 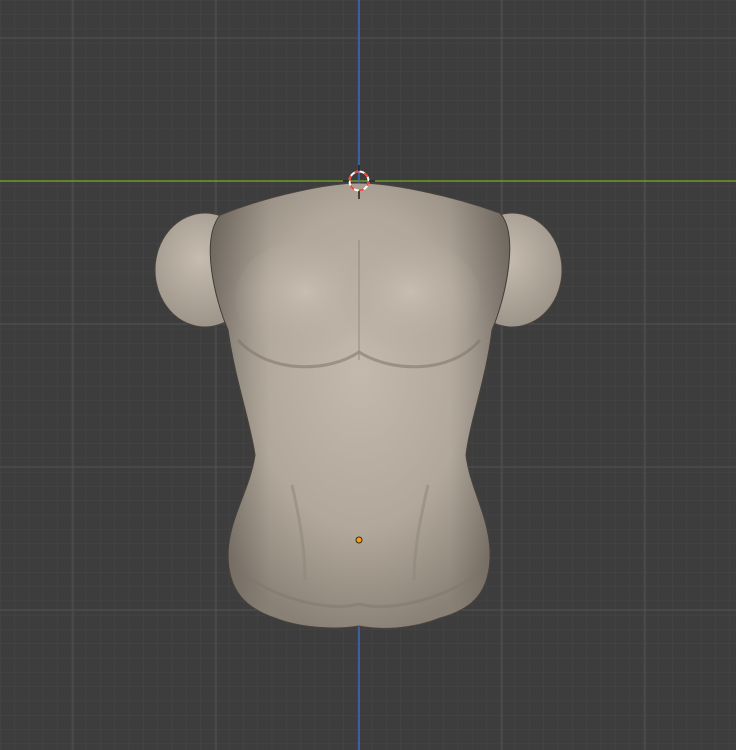 What do you see at coordinates (410, 298) in the screenshot?
I see `right-pectoral` at bounding box center [410, 298].